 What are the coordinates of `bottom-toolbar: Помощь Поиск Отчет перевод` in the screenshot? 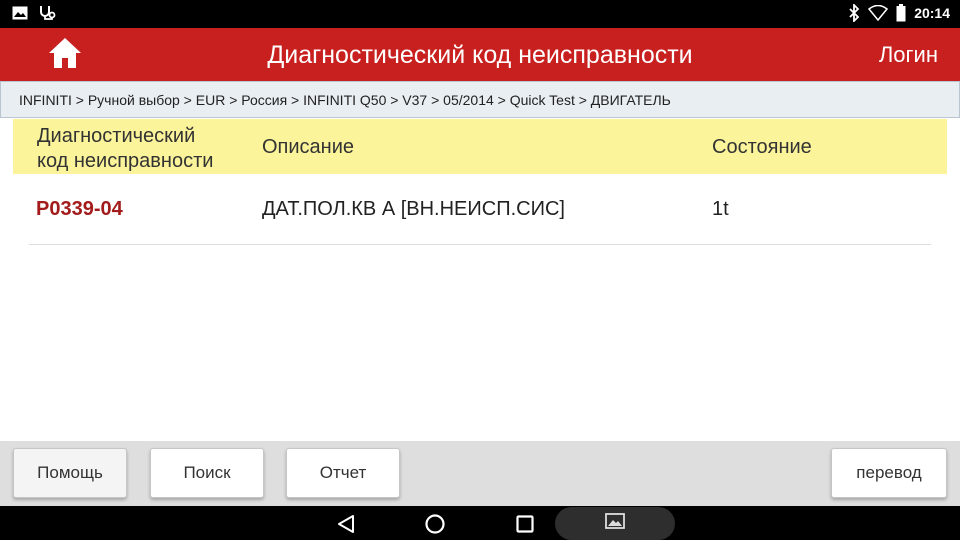 It's located at (480, 473).